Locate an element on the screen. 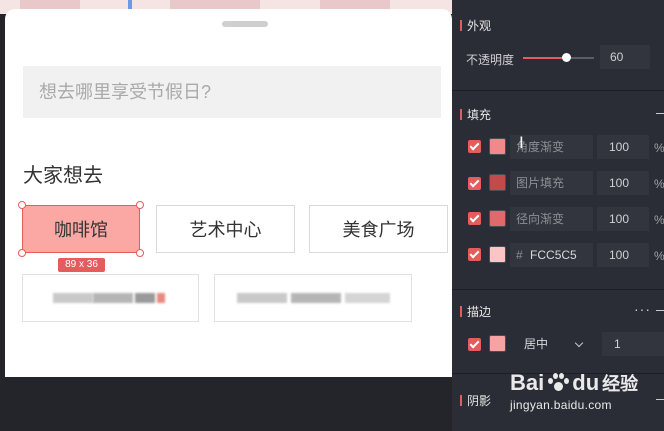 The image size is (664, 431). chip-food-plaza: 美食广场 is located at coordinates (378, 229).